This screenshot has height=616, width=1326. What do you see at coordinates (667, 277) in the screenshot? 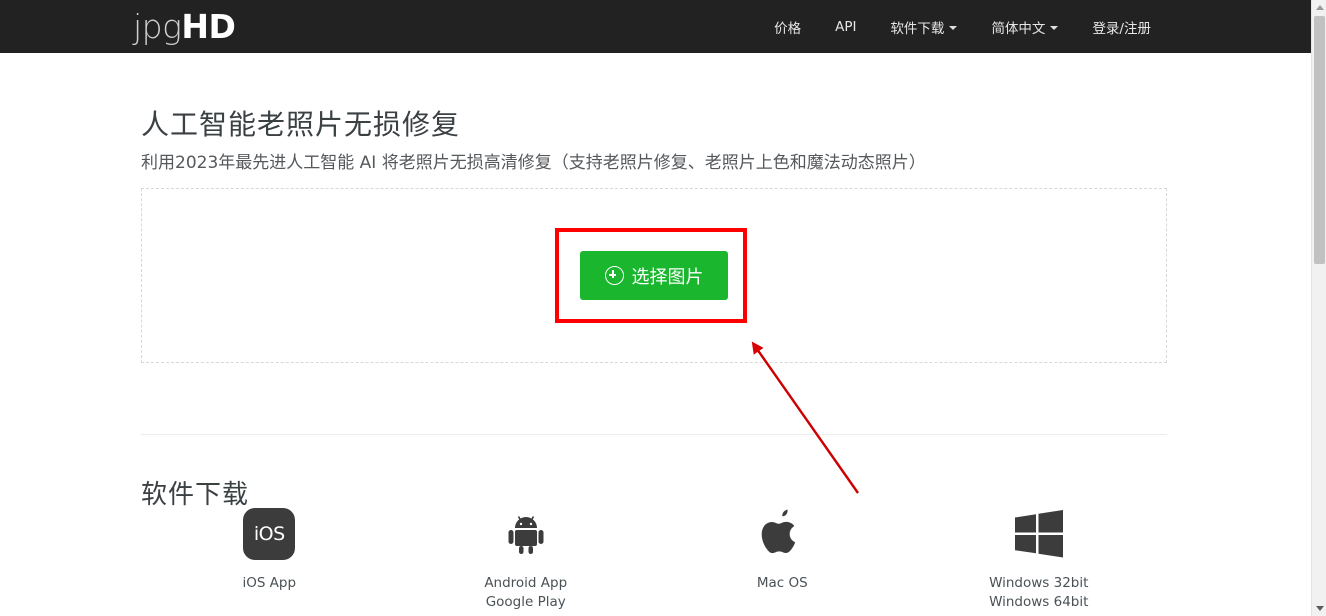
I see `select-image-button-label: 选择图片` at bounding box center [667, 277].